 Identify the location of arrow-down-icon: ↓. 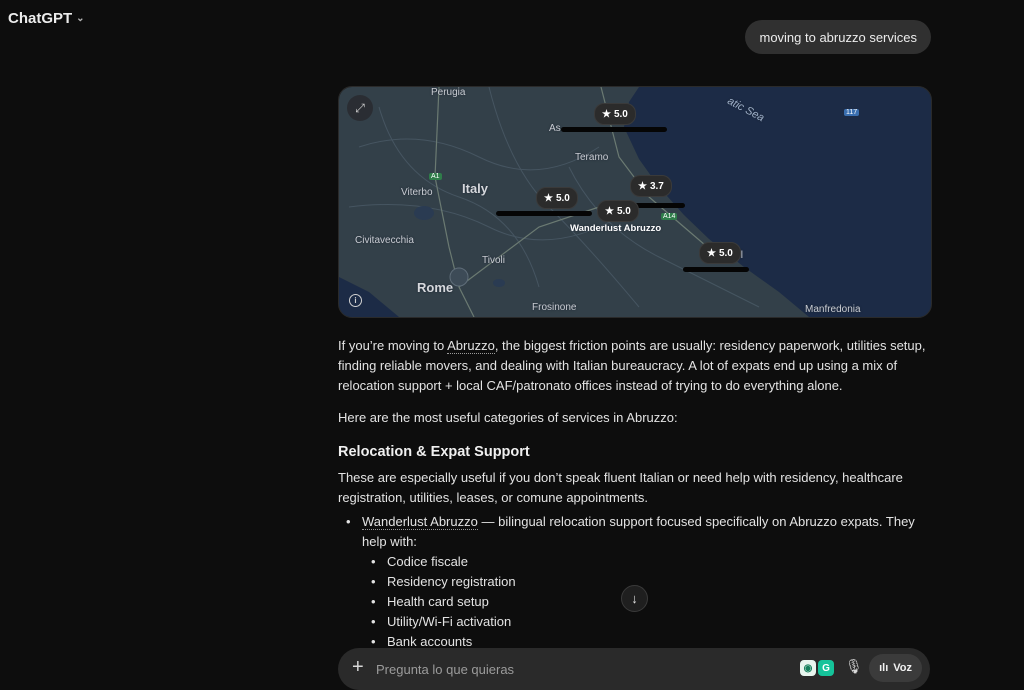
(634, 598).